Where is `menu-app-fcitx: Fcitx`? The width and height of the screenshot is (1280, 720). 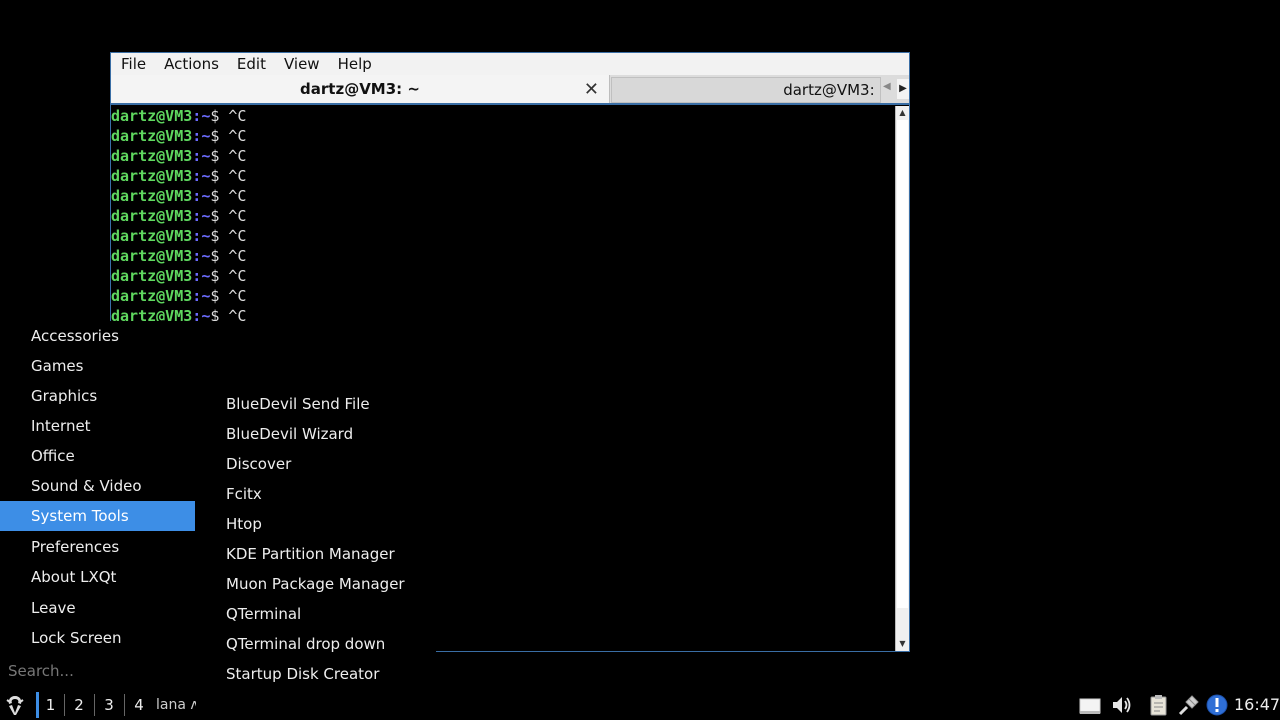
menu-app-fcitx: Fcitx is located at coordinates (244, 494).